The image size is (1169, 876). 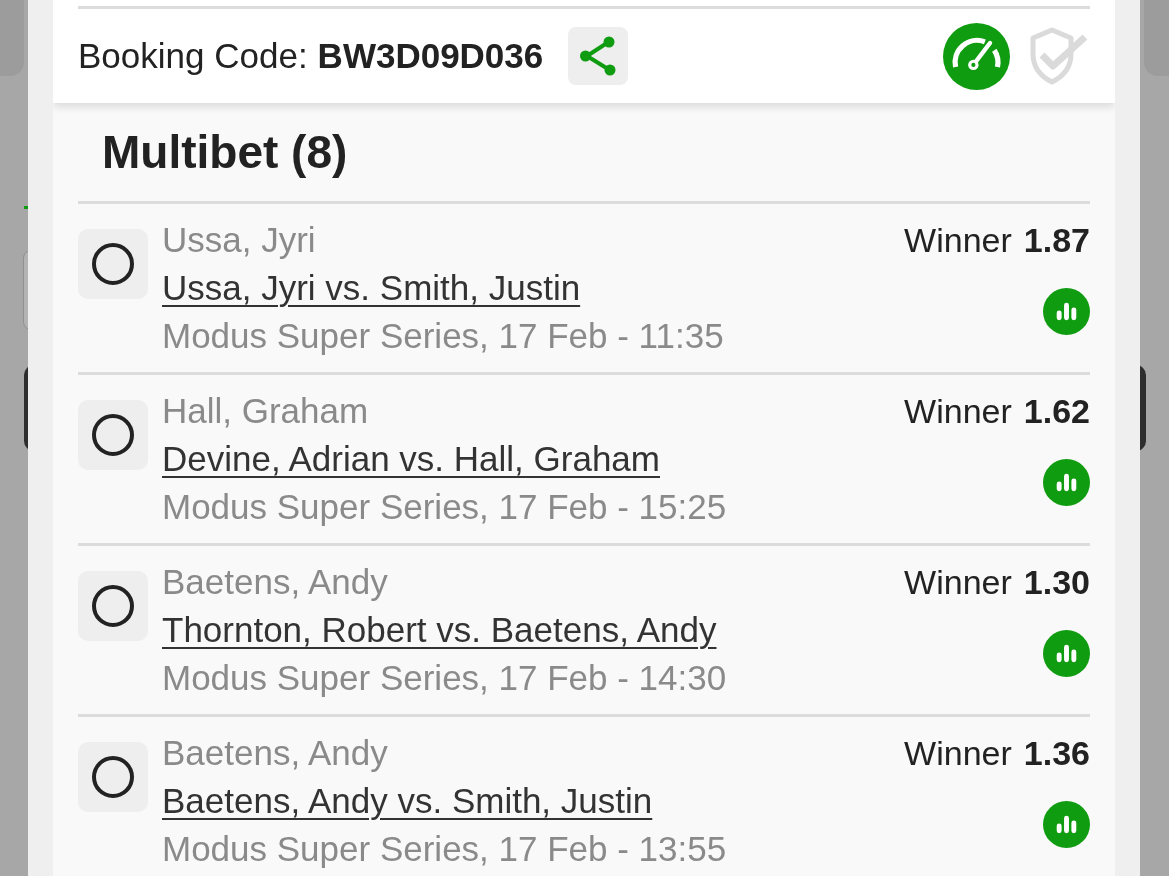 What do you see at coordinates (439, 630) in the screenshot?
I see `match-link: Thornton, Robert vs. Baetens, Andy` at bounding box center [439, 630].